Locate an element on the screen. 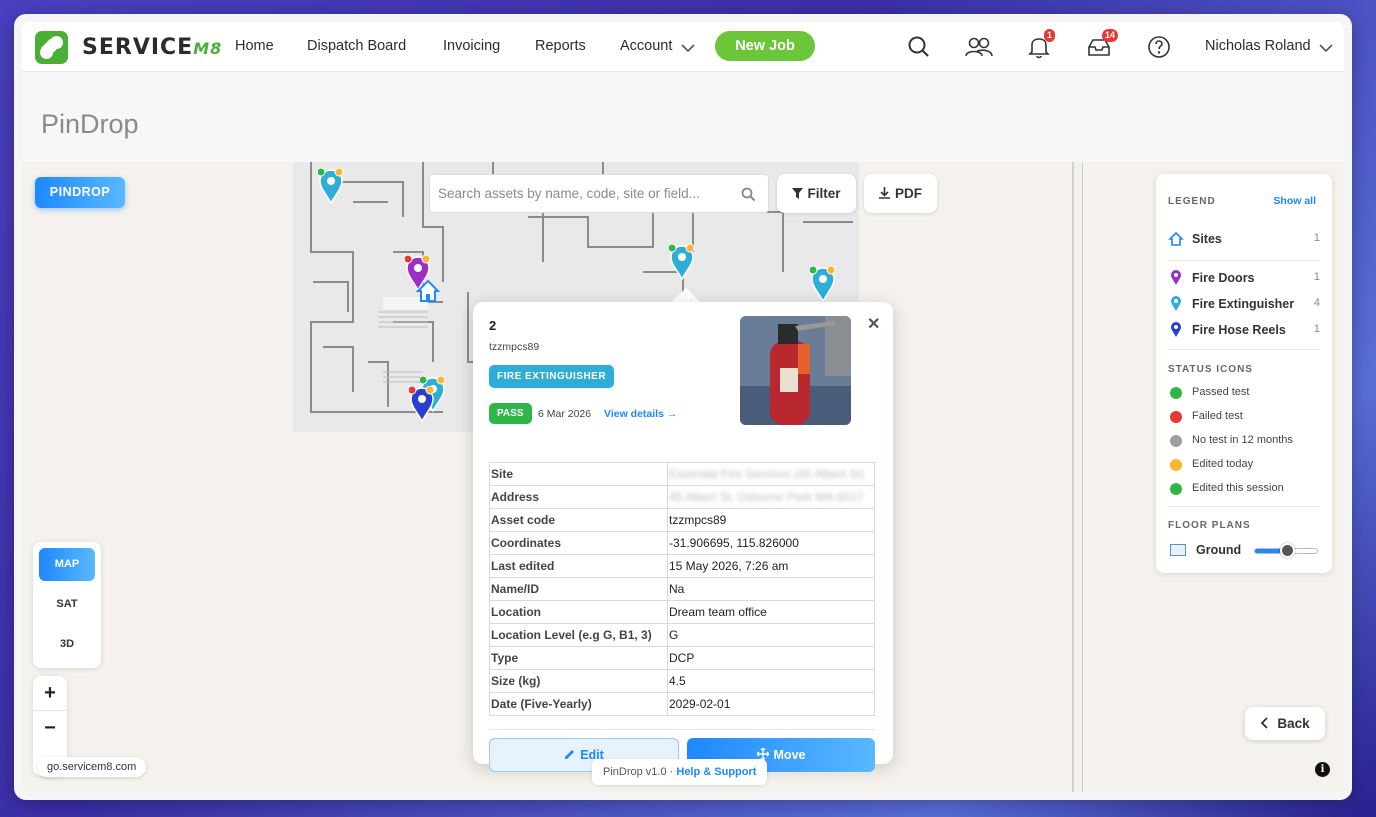  detail-value: 15 May 2026, 7:26 am is located at coordinates (771, 566).